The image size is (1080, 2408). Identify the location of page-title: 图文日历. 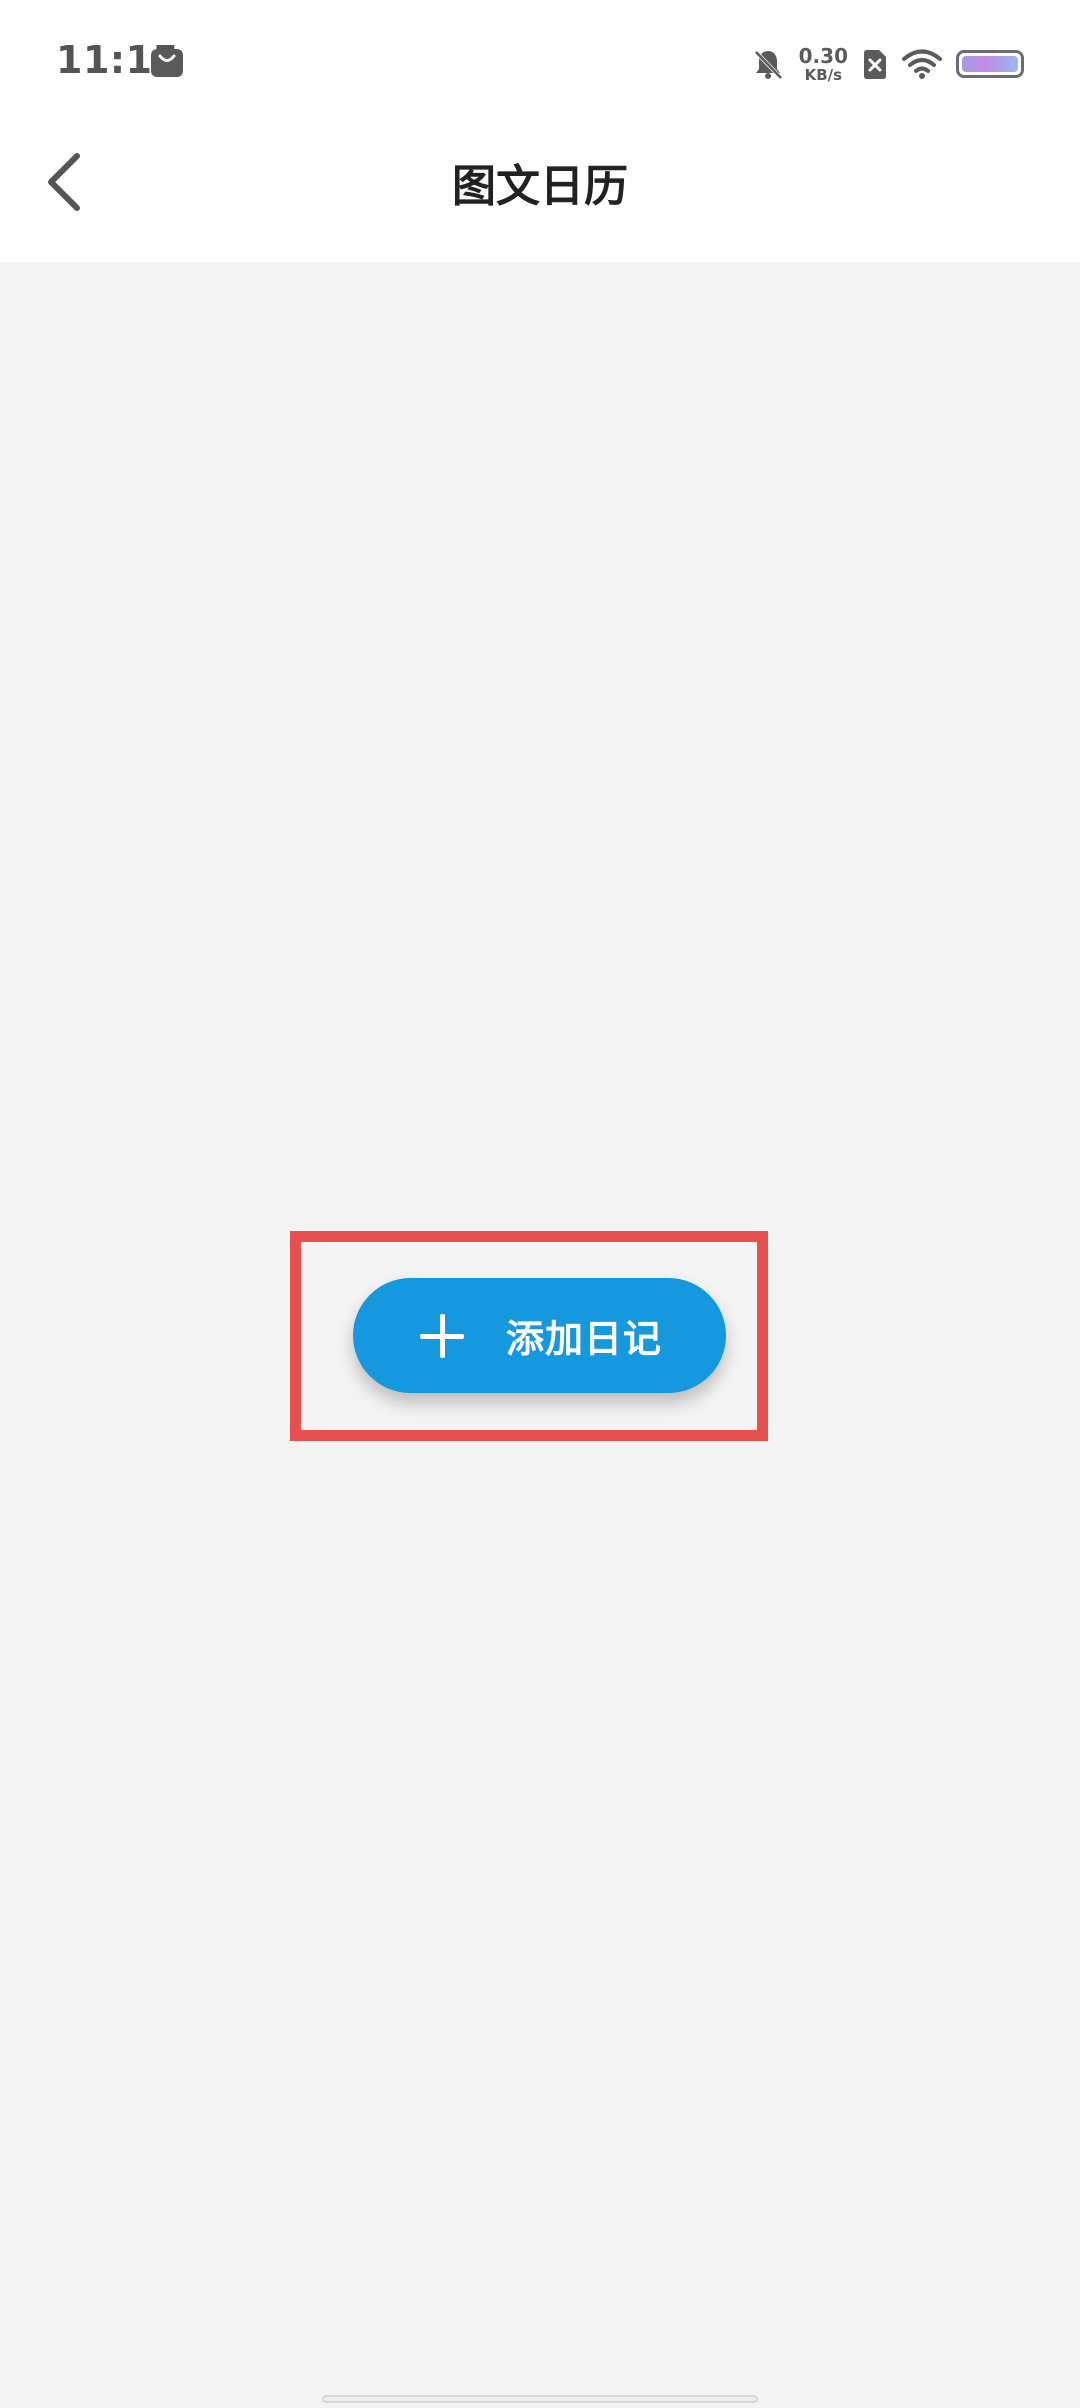
(540, 186).